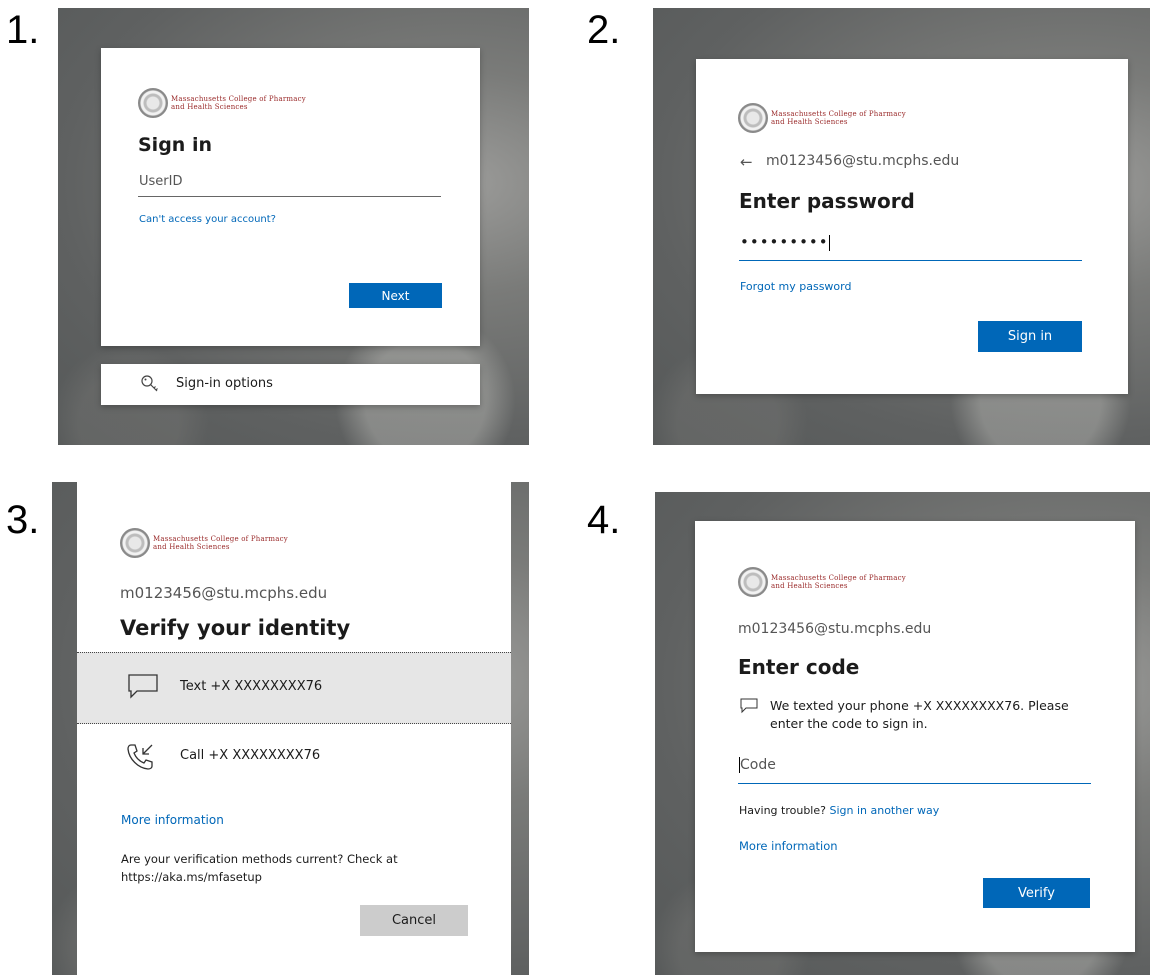 This screenshot has width=1157, height=977. I want to click on trouble-row: Having trouble? Sign in another way, so click(839, 810).